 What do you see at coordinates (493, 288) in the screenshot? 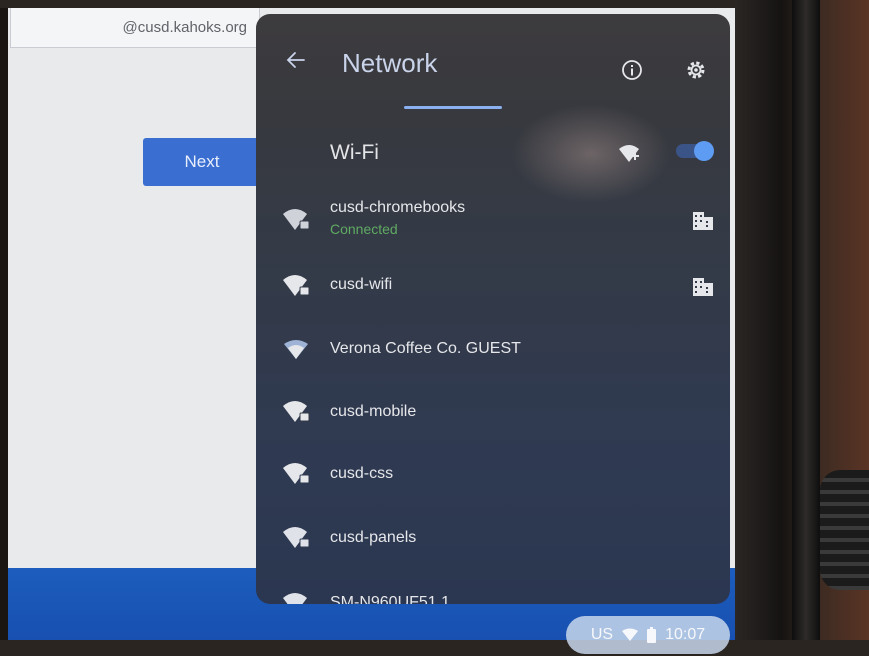
I see `network-item: cusd-wifi` at bounding box center [493, 288].